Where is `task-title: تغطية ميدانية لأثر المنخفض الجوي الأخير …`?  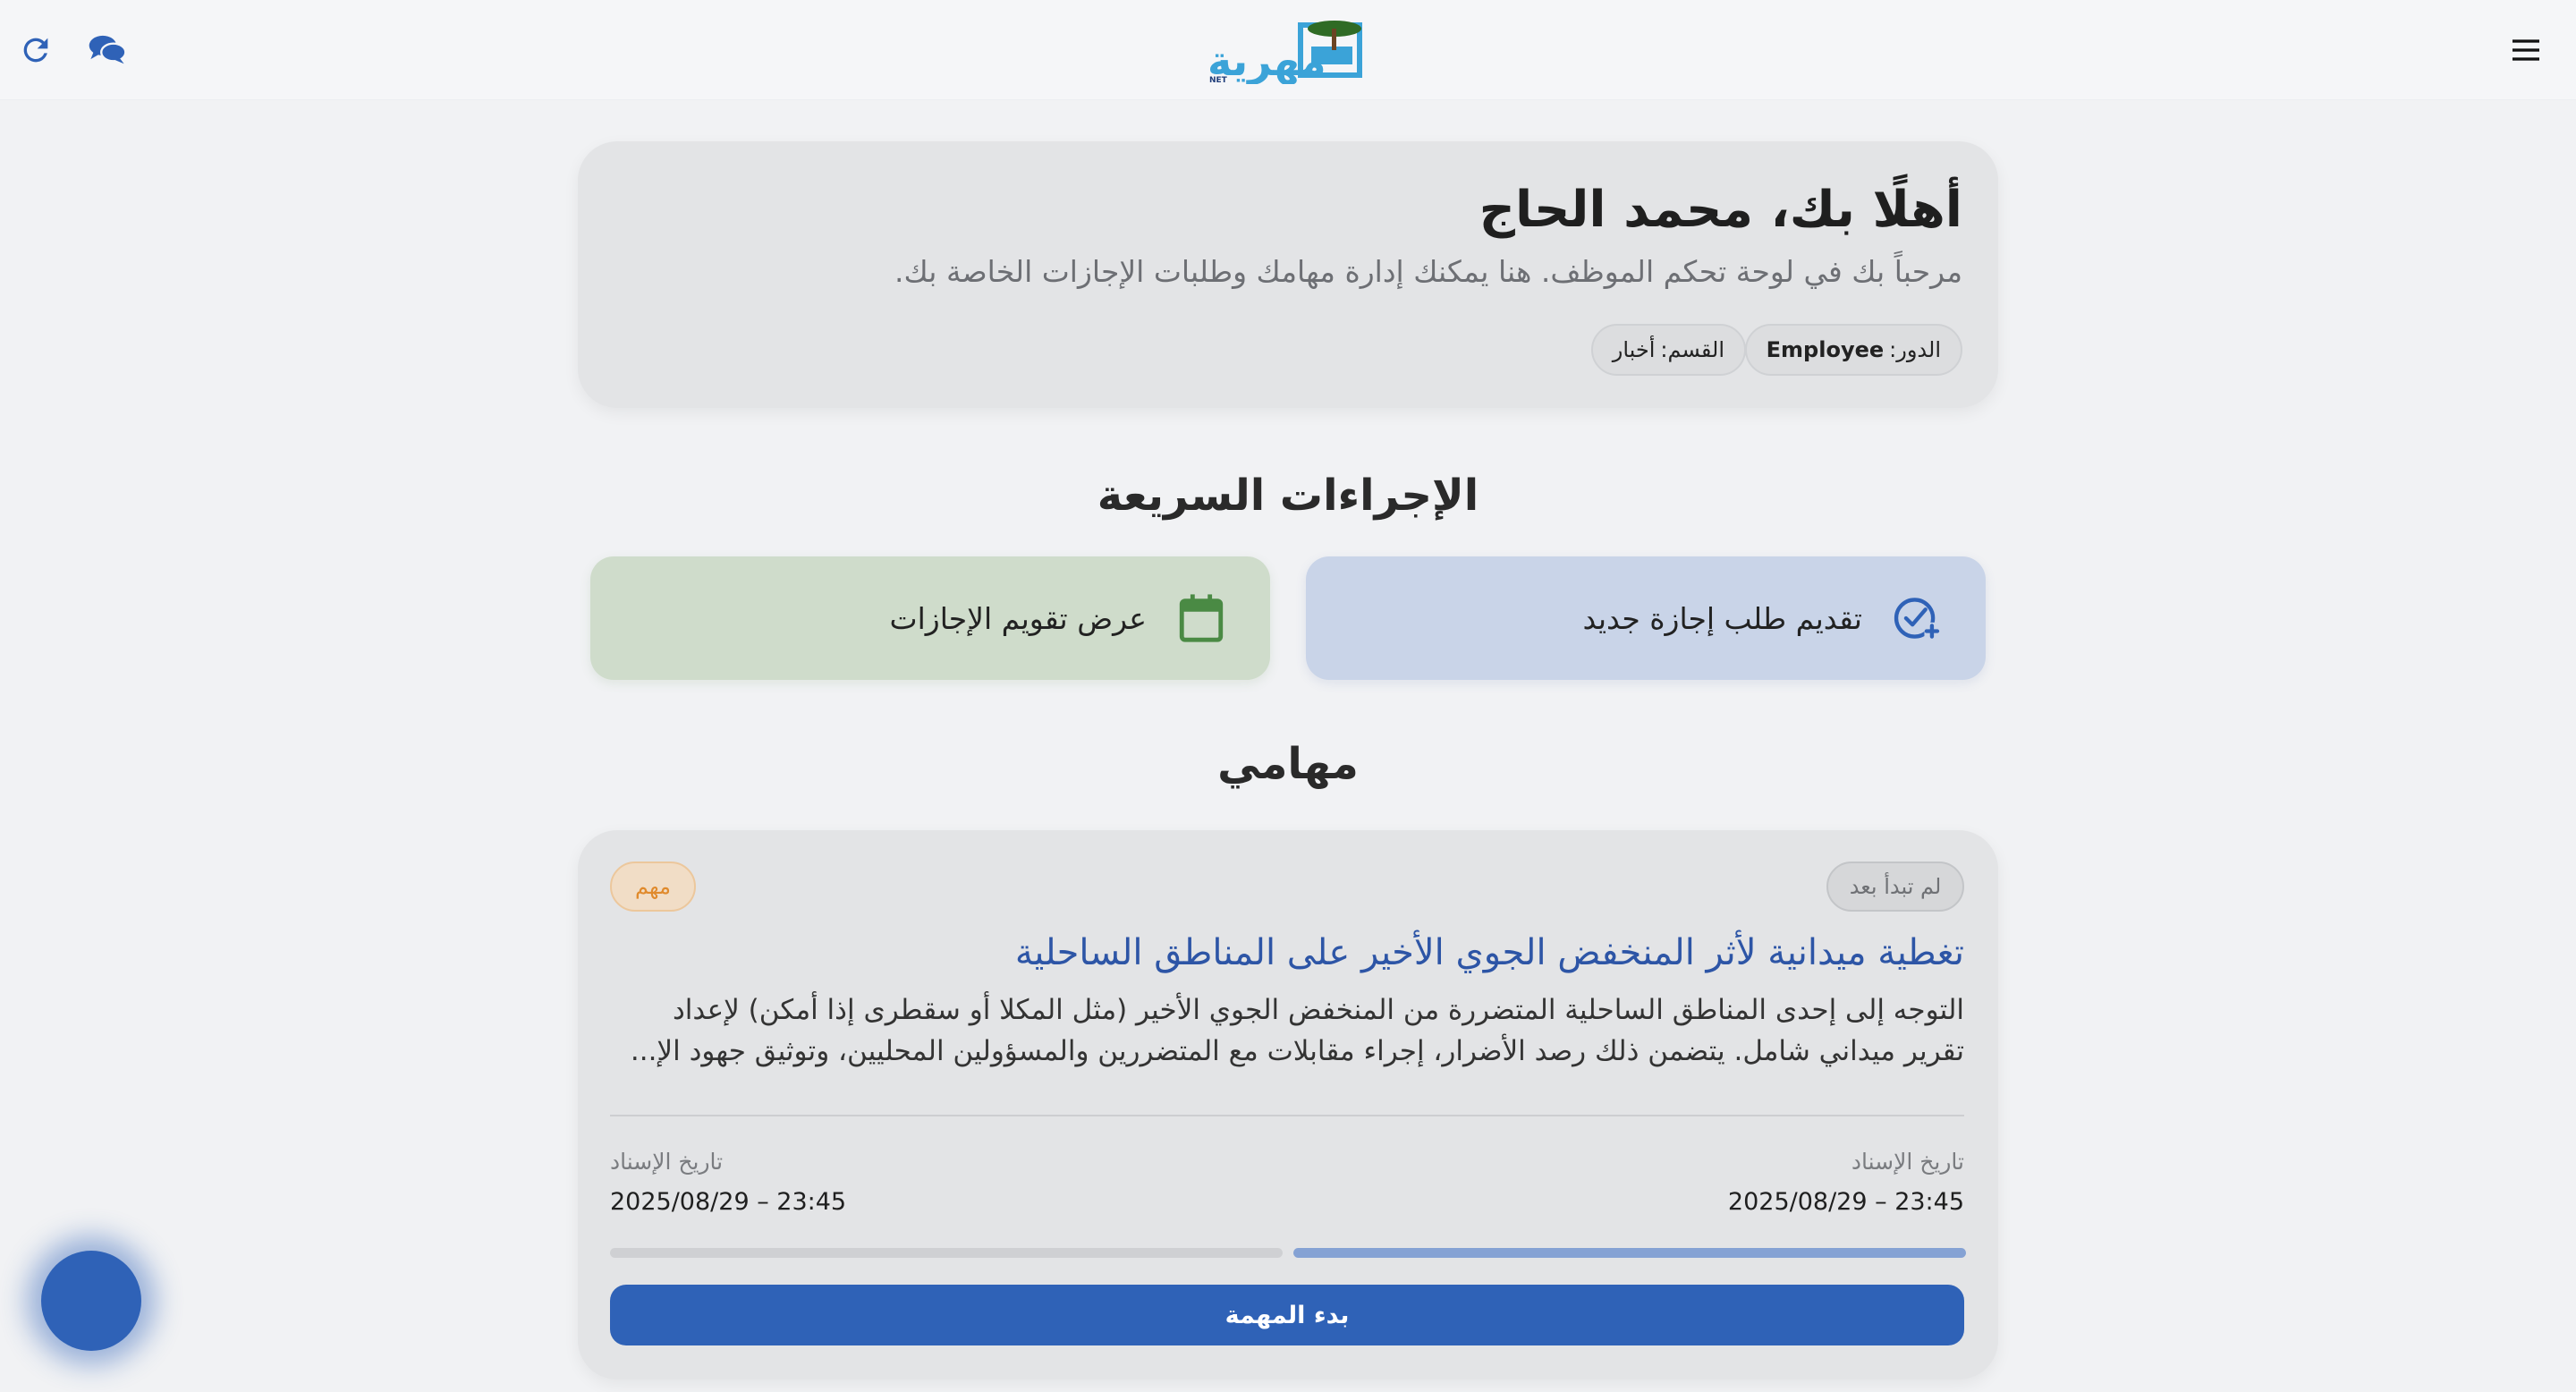
task-title: تغطية ميدانية لأثر المنخفض الجوي الأخير … is located at coordinates (1489, 952).